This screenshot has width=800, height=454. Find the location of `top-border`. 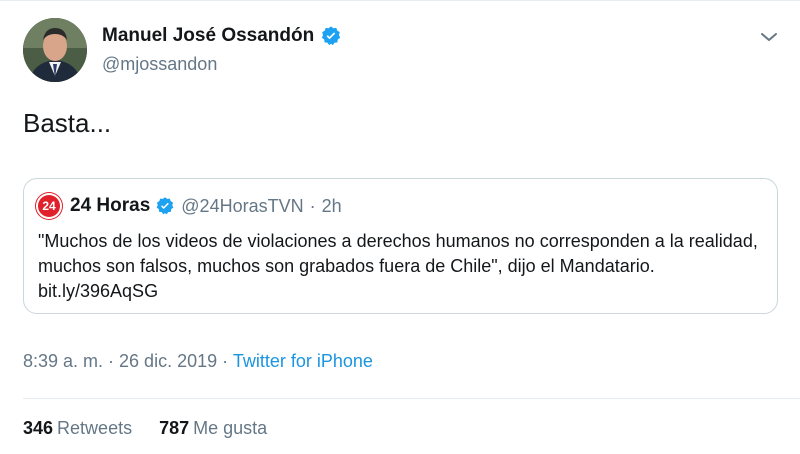

top-border is located at coordinates (400, 0).